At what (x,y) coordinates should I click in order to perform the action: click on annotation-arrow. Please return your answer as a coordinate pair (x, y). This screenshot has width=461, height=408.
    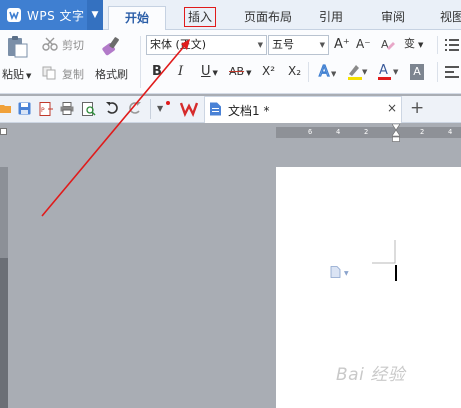
    Looking at the image, I should click on (115, 128).